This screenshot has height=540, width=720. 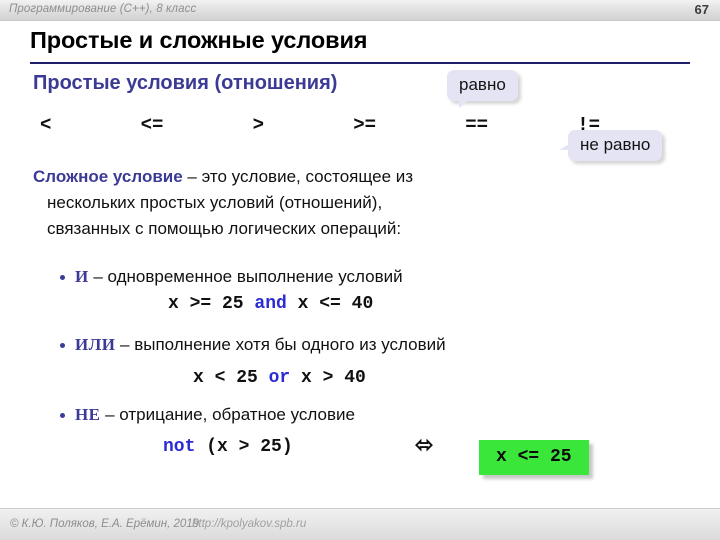 I want to click on code-or-keyword: or, so click(x=279, y=378).